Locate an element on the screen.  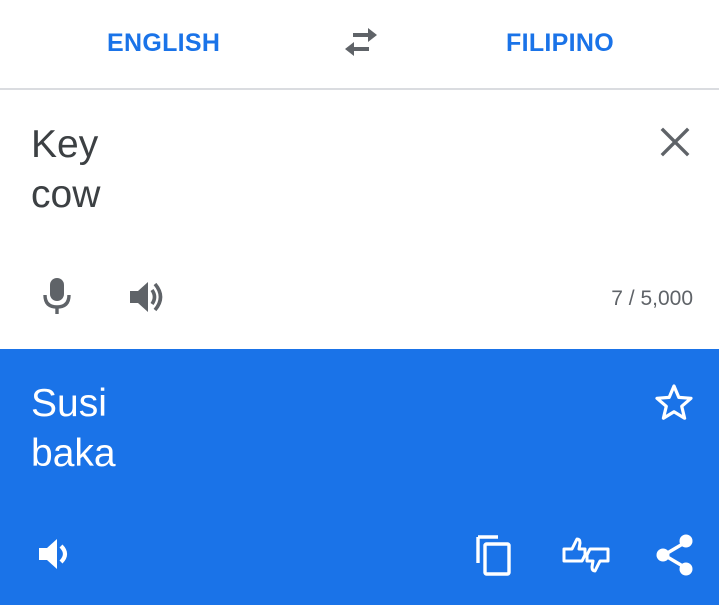
voice-input-button is located at coordinates (57, 296).